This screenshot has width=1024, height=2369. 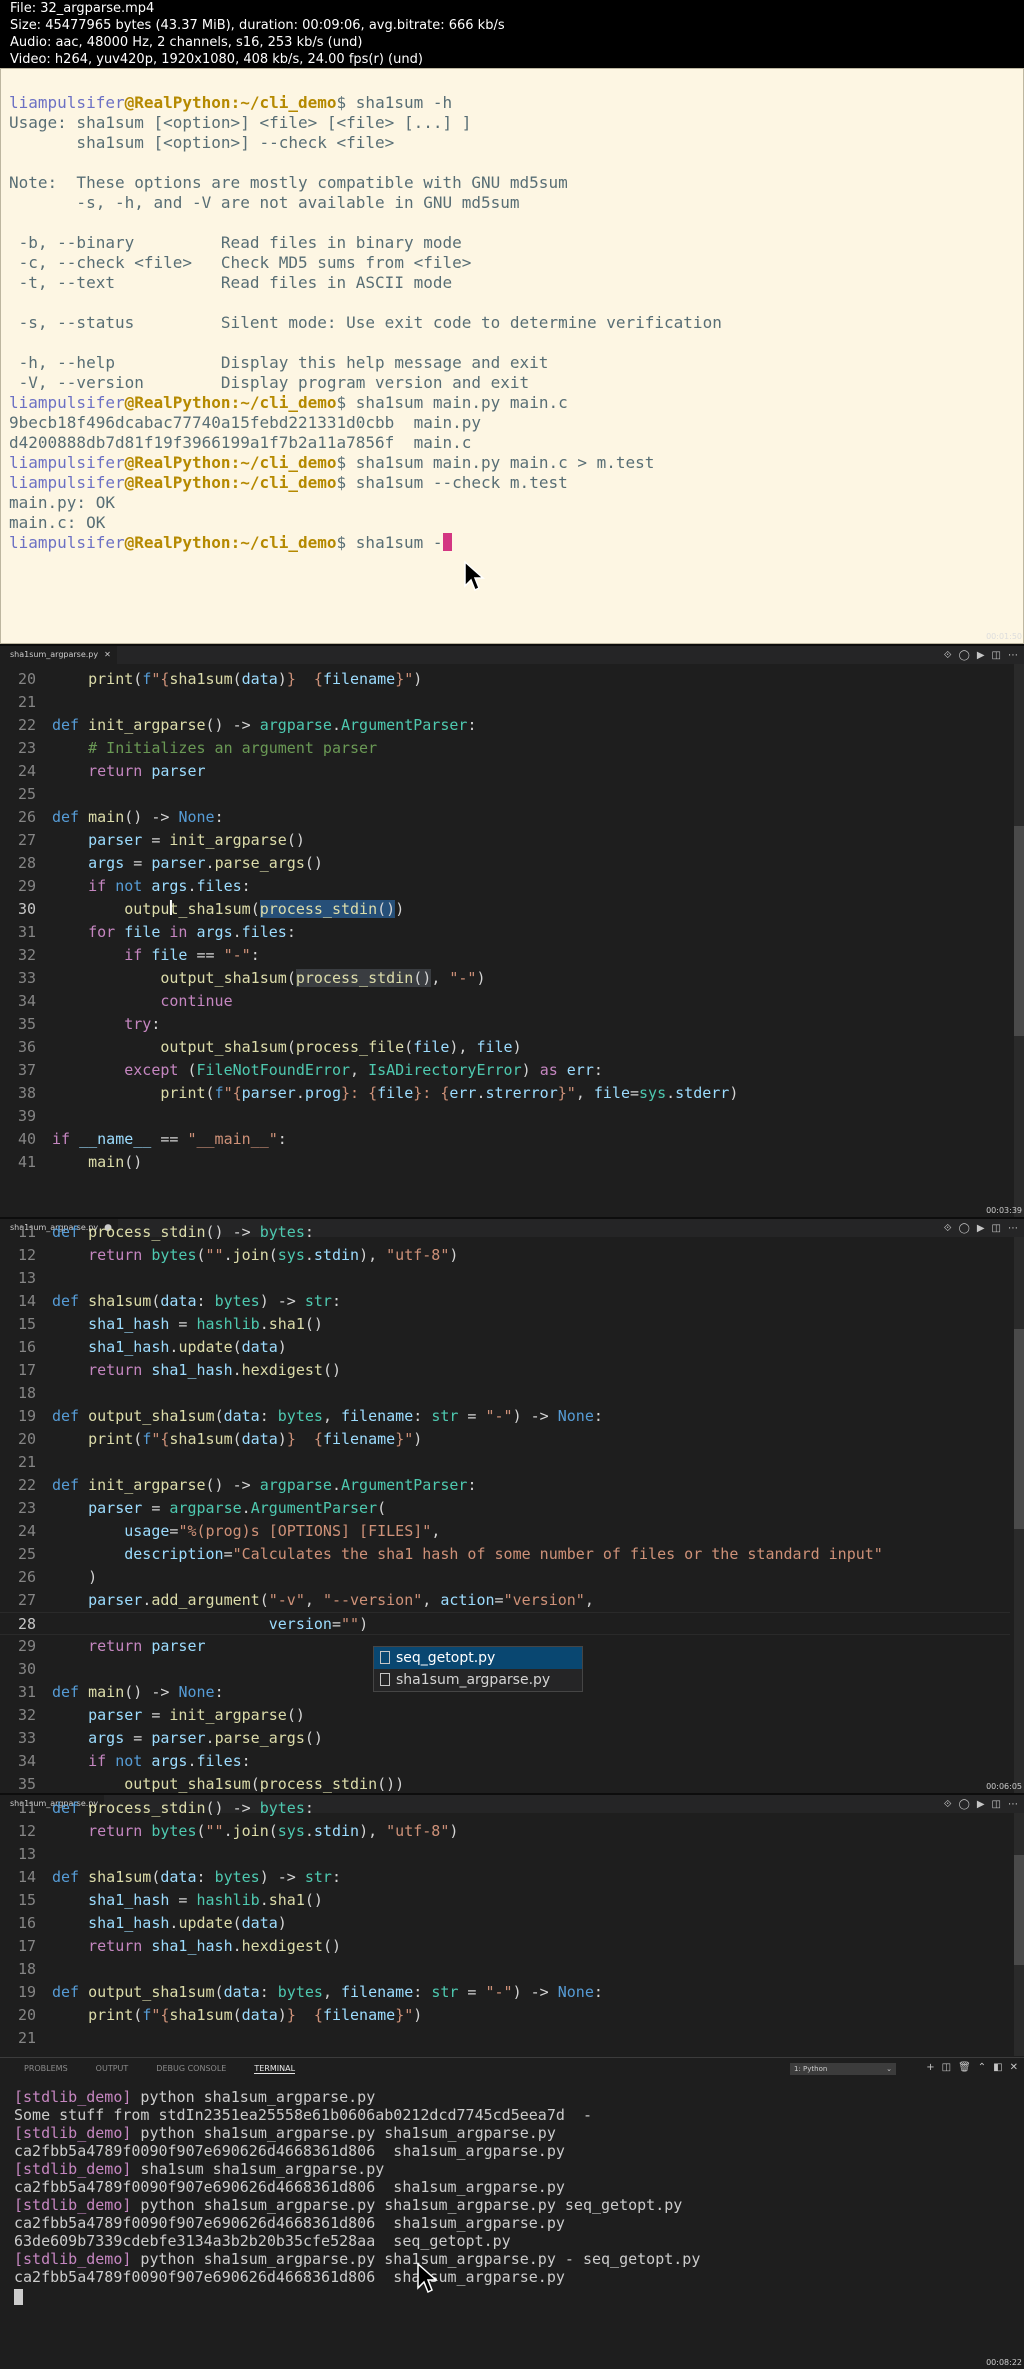 I want to click on timestamp: 00:06:05, so click(x=1004, y=1786).